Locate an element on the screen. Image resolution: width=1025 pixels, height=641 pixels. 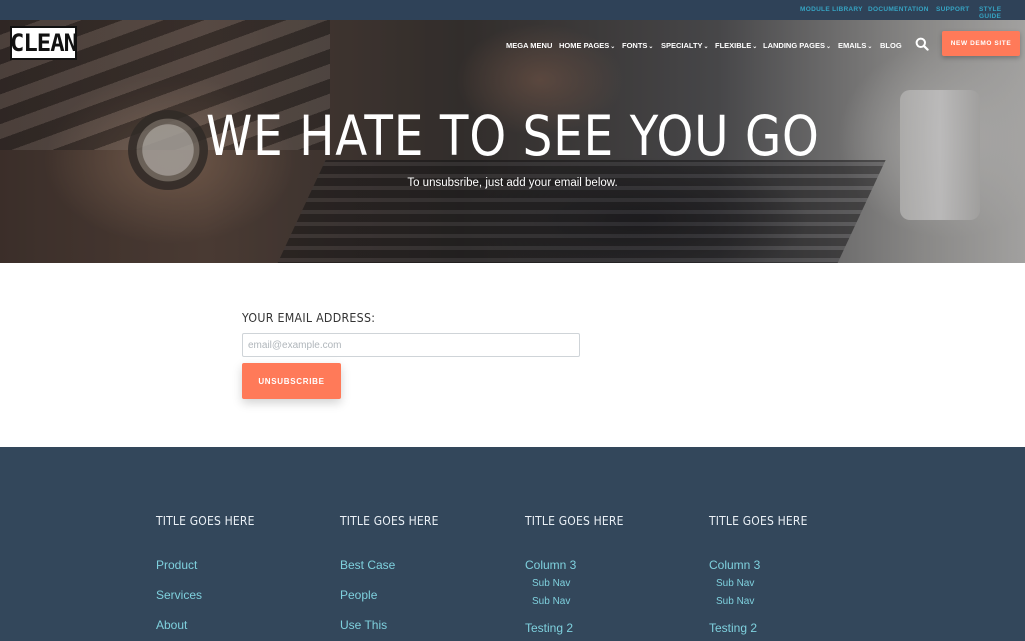
site-logo: CLEAN is located at coordinates (43, 43).